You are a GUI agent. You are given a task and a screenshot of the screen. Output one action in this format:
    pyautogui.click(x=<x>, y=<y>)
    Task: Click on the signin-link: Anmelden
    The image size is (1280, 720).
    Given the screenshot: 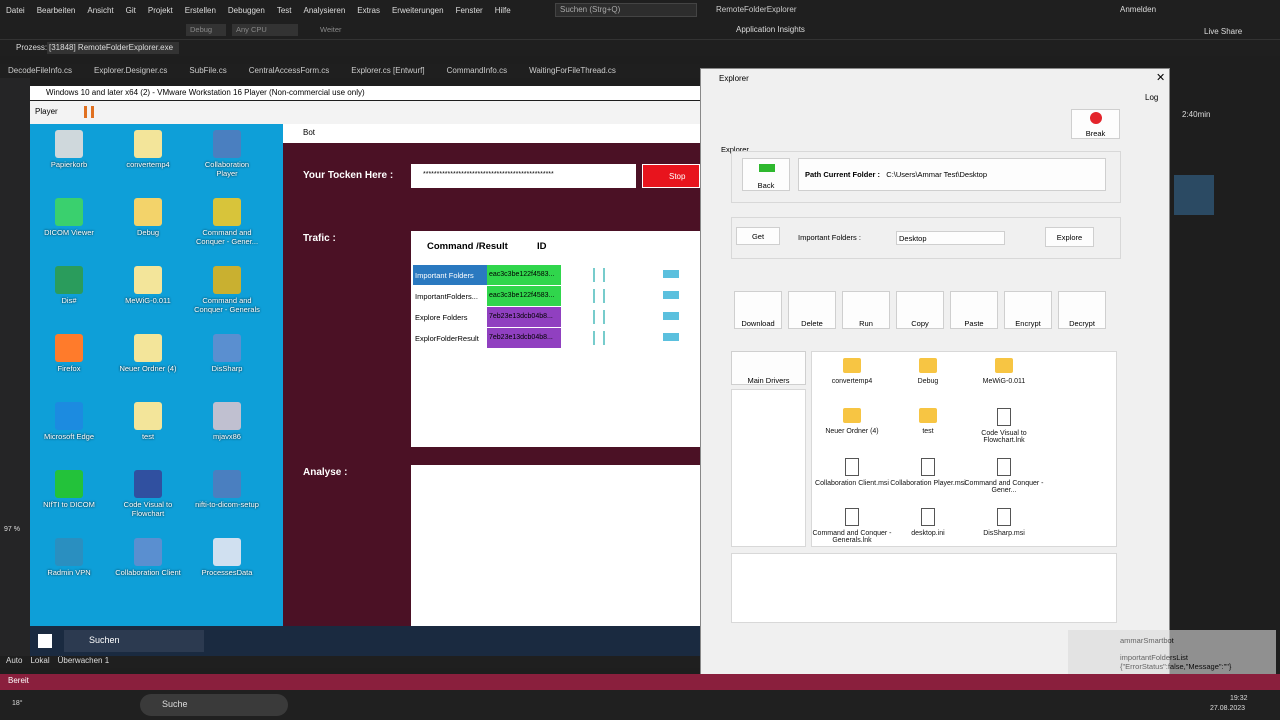 What is the action you would take?
    pyautogui.click(x=1138, y=9)
    